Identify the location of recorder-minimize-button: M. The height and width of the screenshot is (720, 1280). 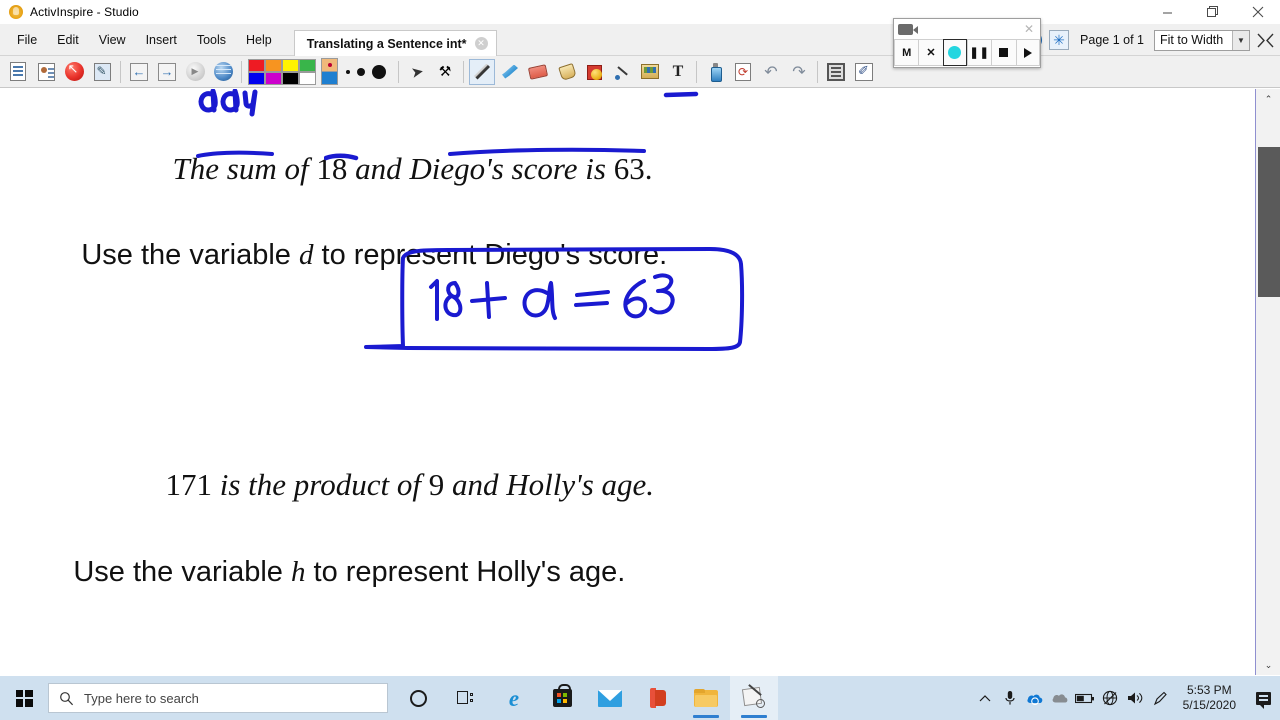
(906, 52).